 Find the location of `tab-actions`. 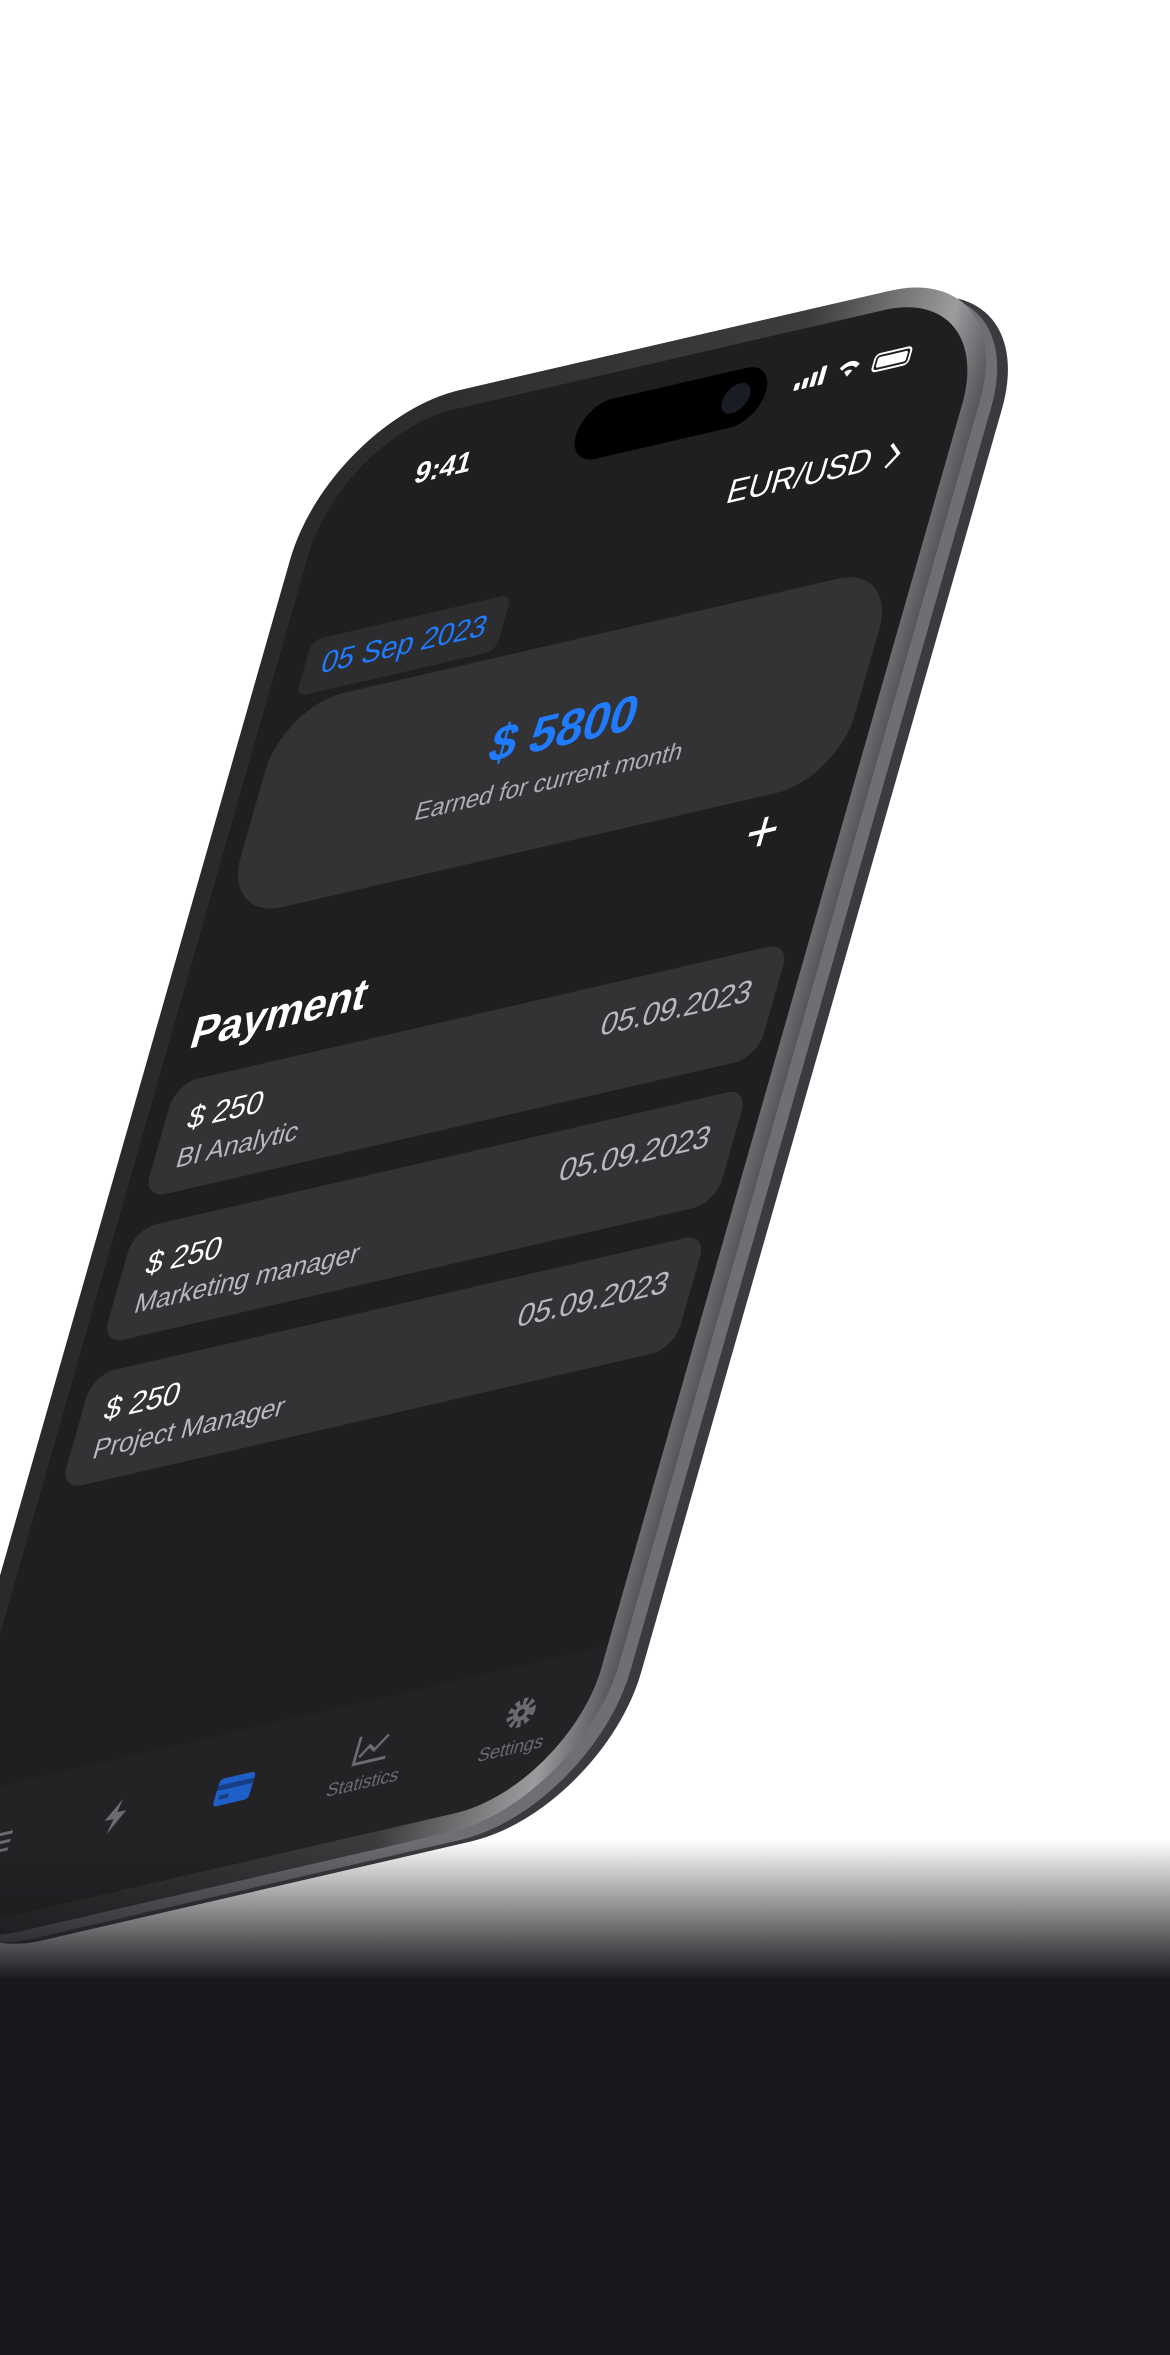

tab-actions is located at coordinates (114, 1820).